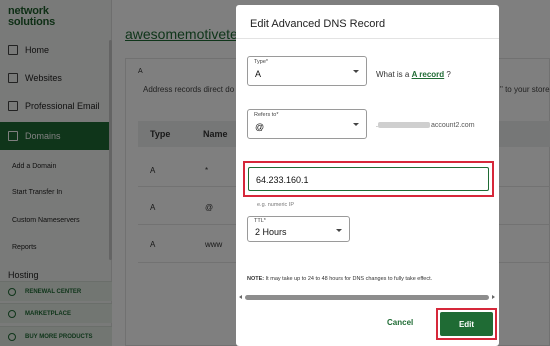 This screenshot has height=346, width=550. What do you see at coordinates (318, 24) in the screenshot?
I see `dialog-title: Edit Advanced DNS Record` at bounding box center [318, 24].